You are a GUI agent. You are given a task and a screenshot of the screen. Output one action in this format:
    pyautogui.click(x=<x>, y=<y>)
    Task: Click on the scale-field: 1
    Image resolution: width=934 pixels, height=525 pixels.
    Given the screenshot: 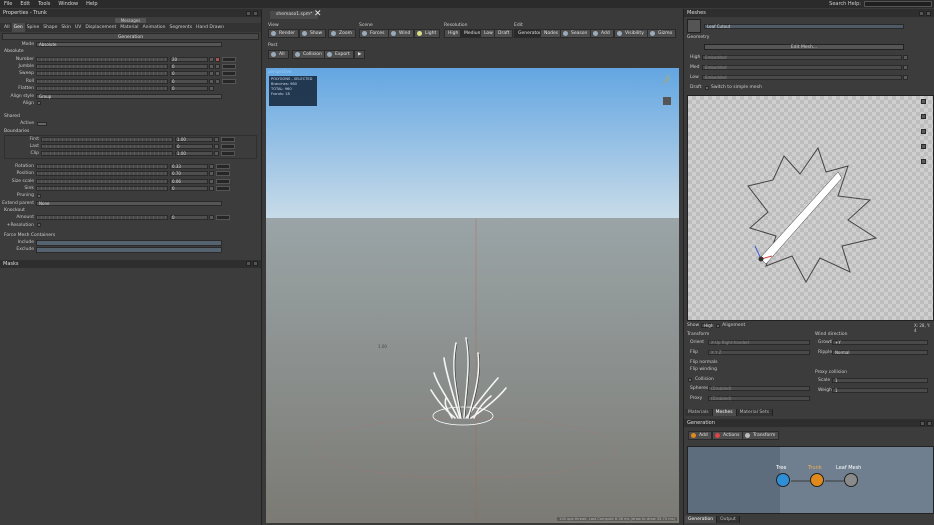 What is the action you would take?
    pyautogui.click(x=880, y=380)
    